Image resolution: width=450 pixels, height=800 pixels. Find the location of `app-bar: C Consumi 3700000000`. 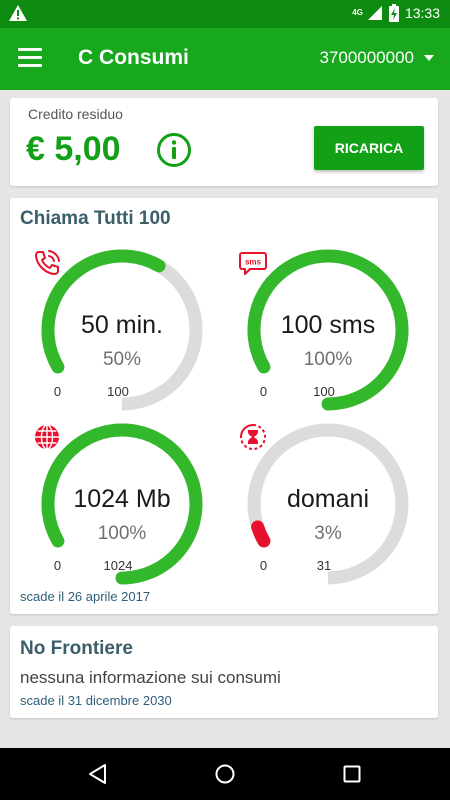

app-bar: C Consumi 3700000000 is located at coordinates (225, 59).